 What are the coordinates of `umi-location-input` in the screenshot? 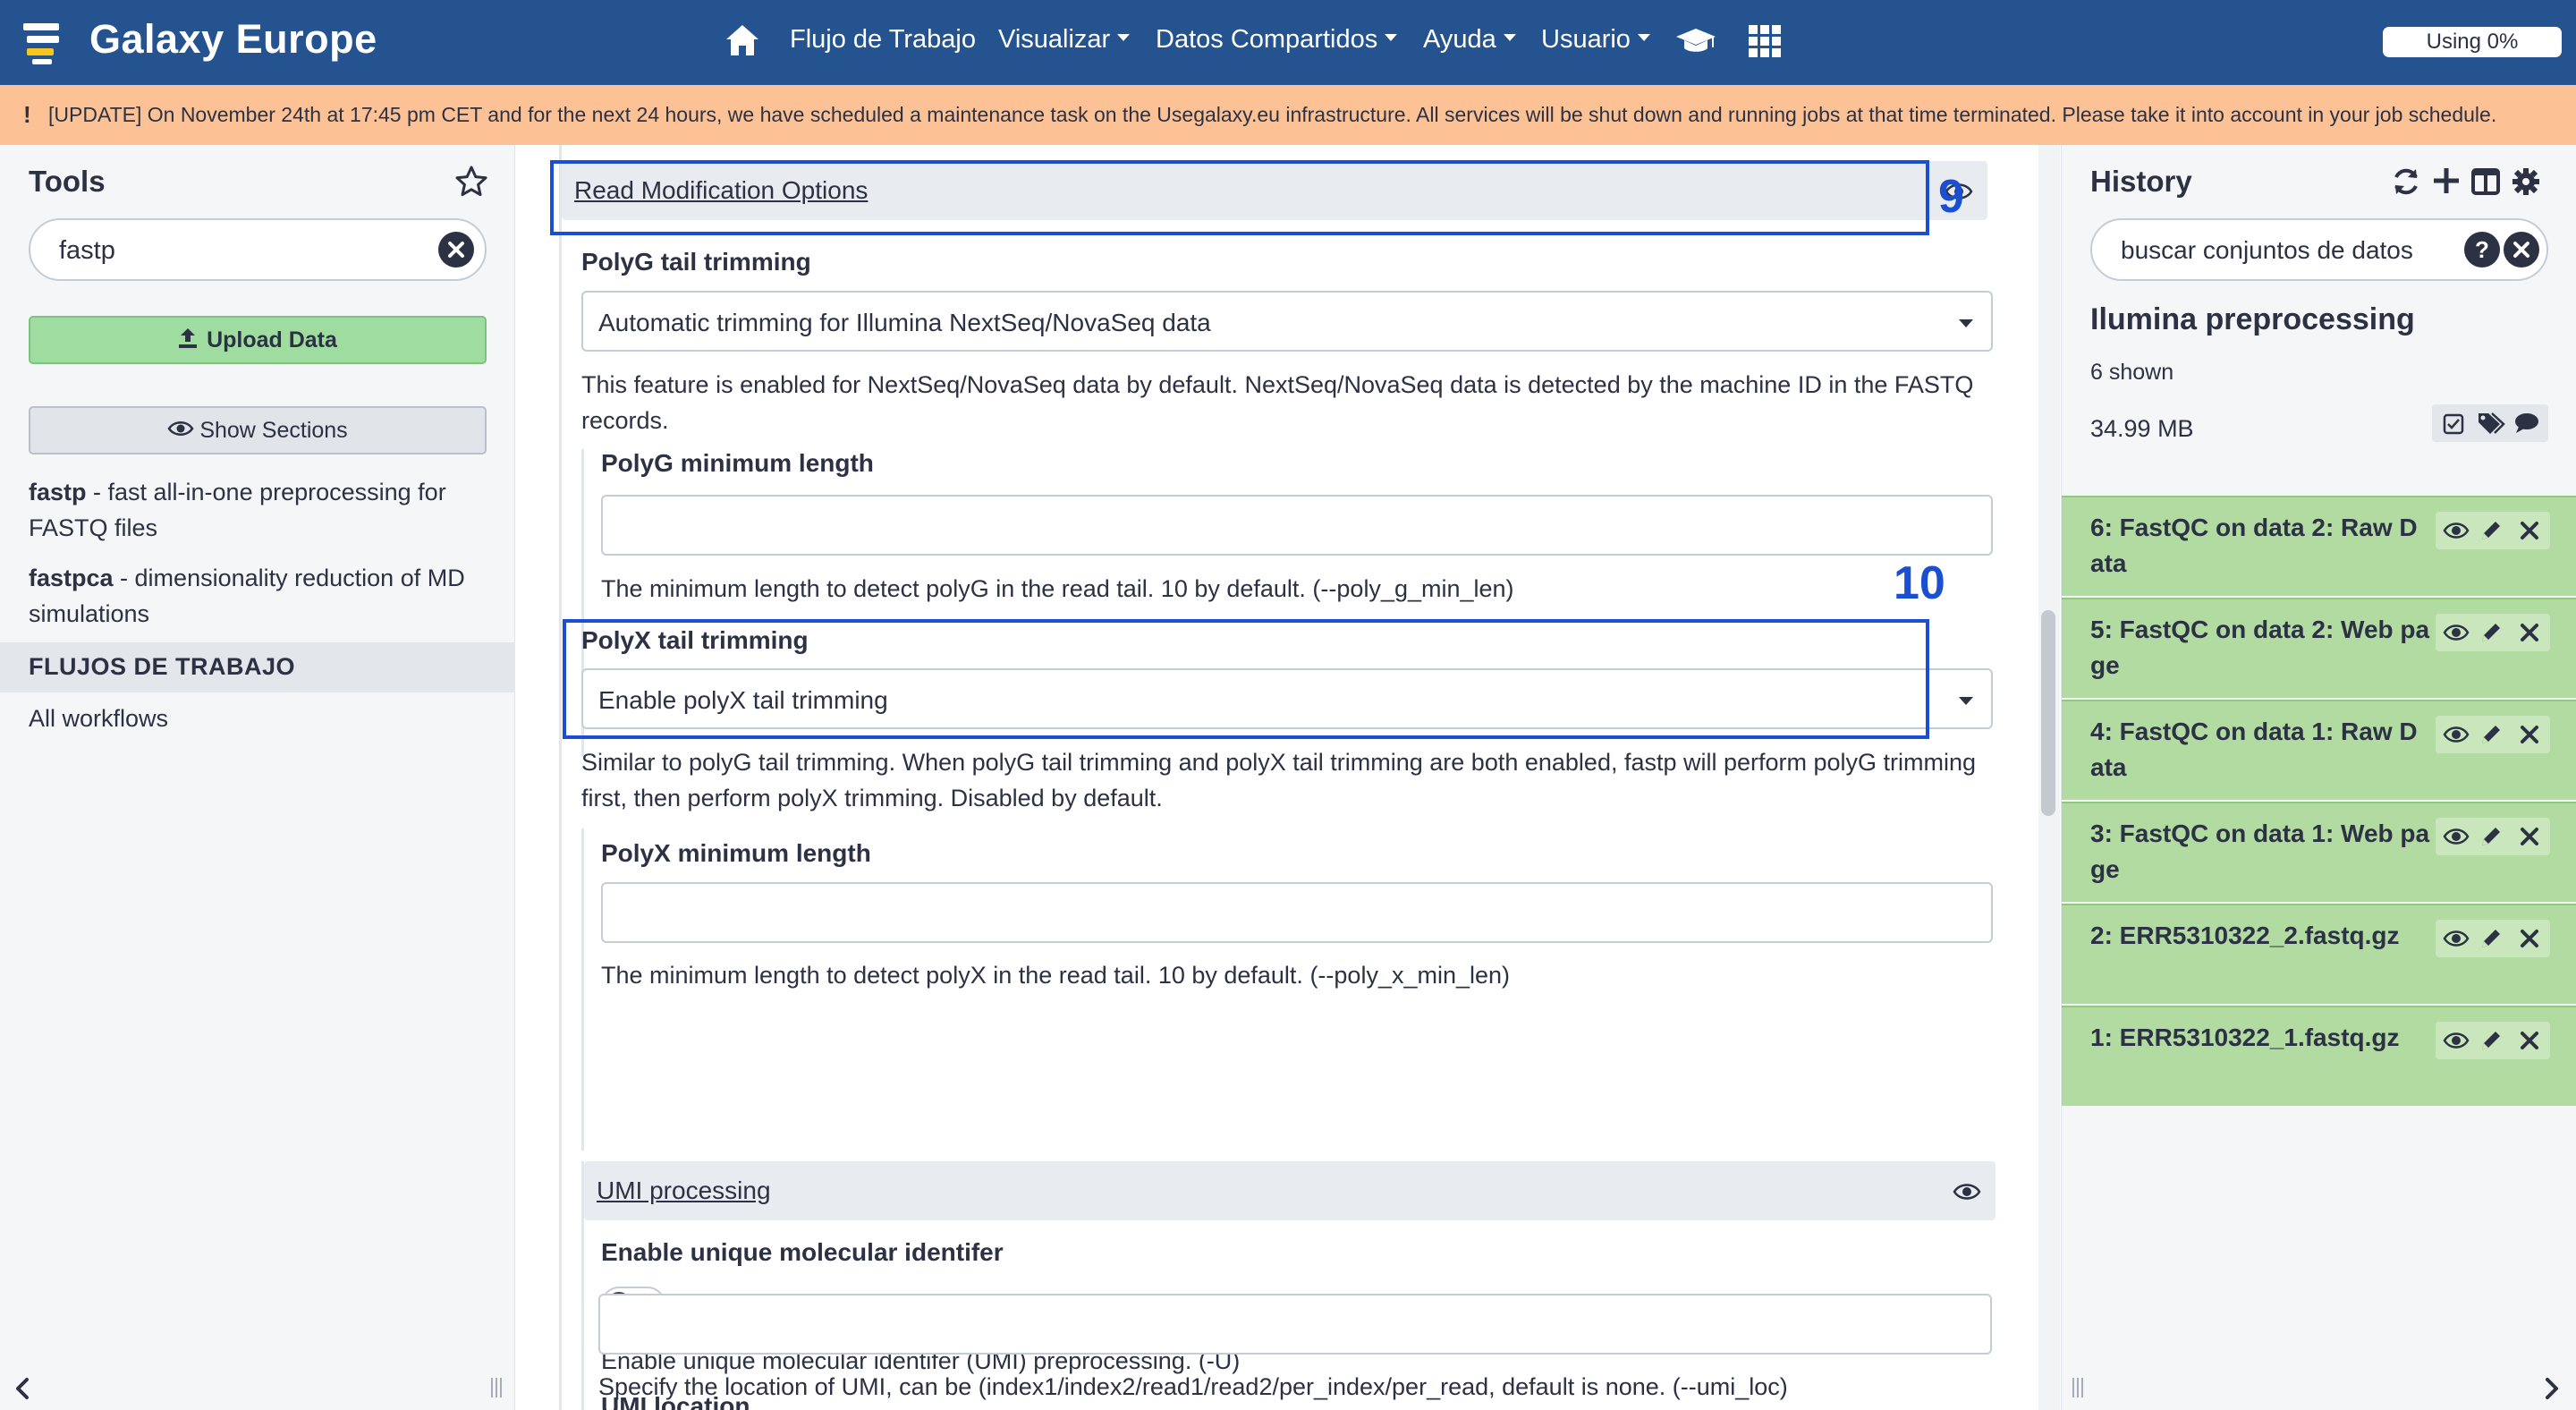 It's located at (1295, 1325).